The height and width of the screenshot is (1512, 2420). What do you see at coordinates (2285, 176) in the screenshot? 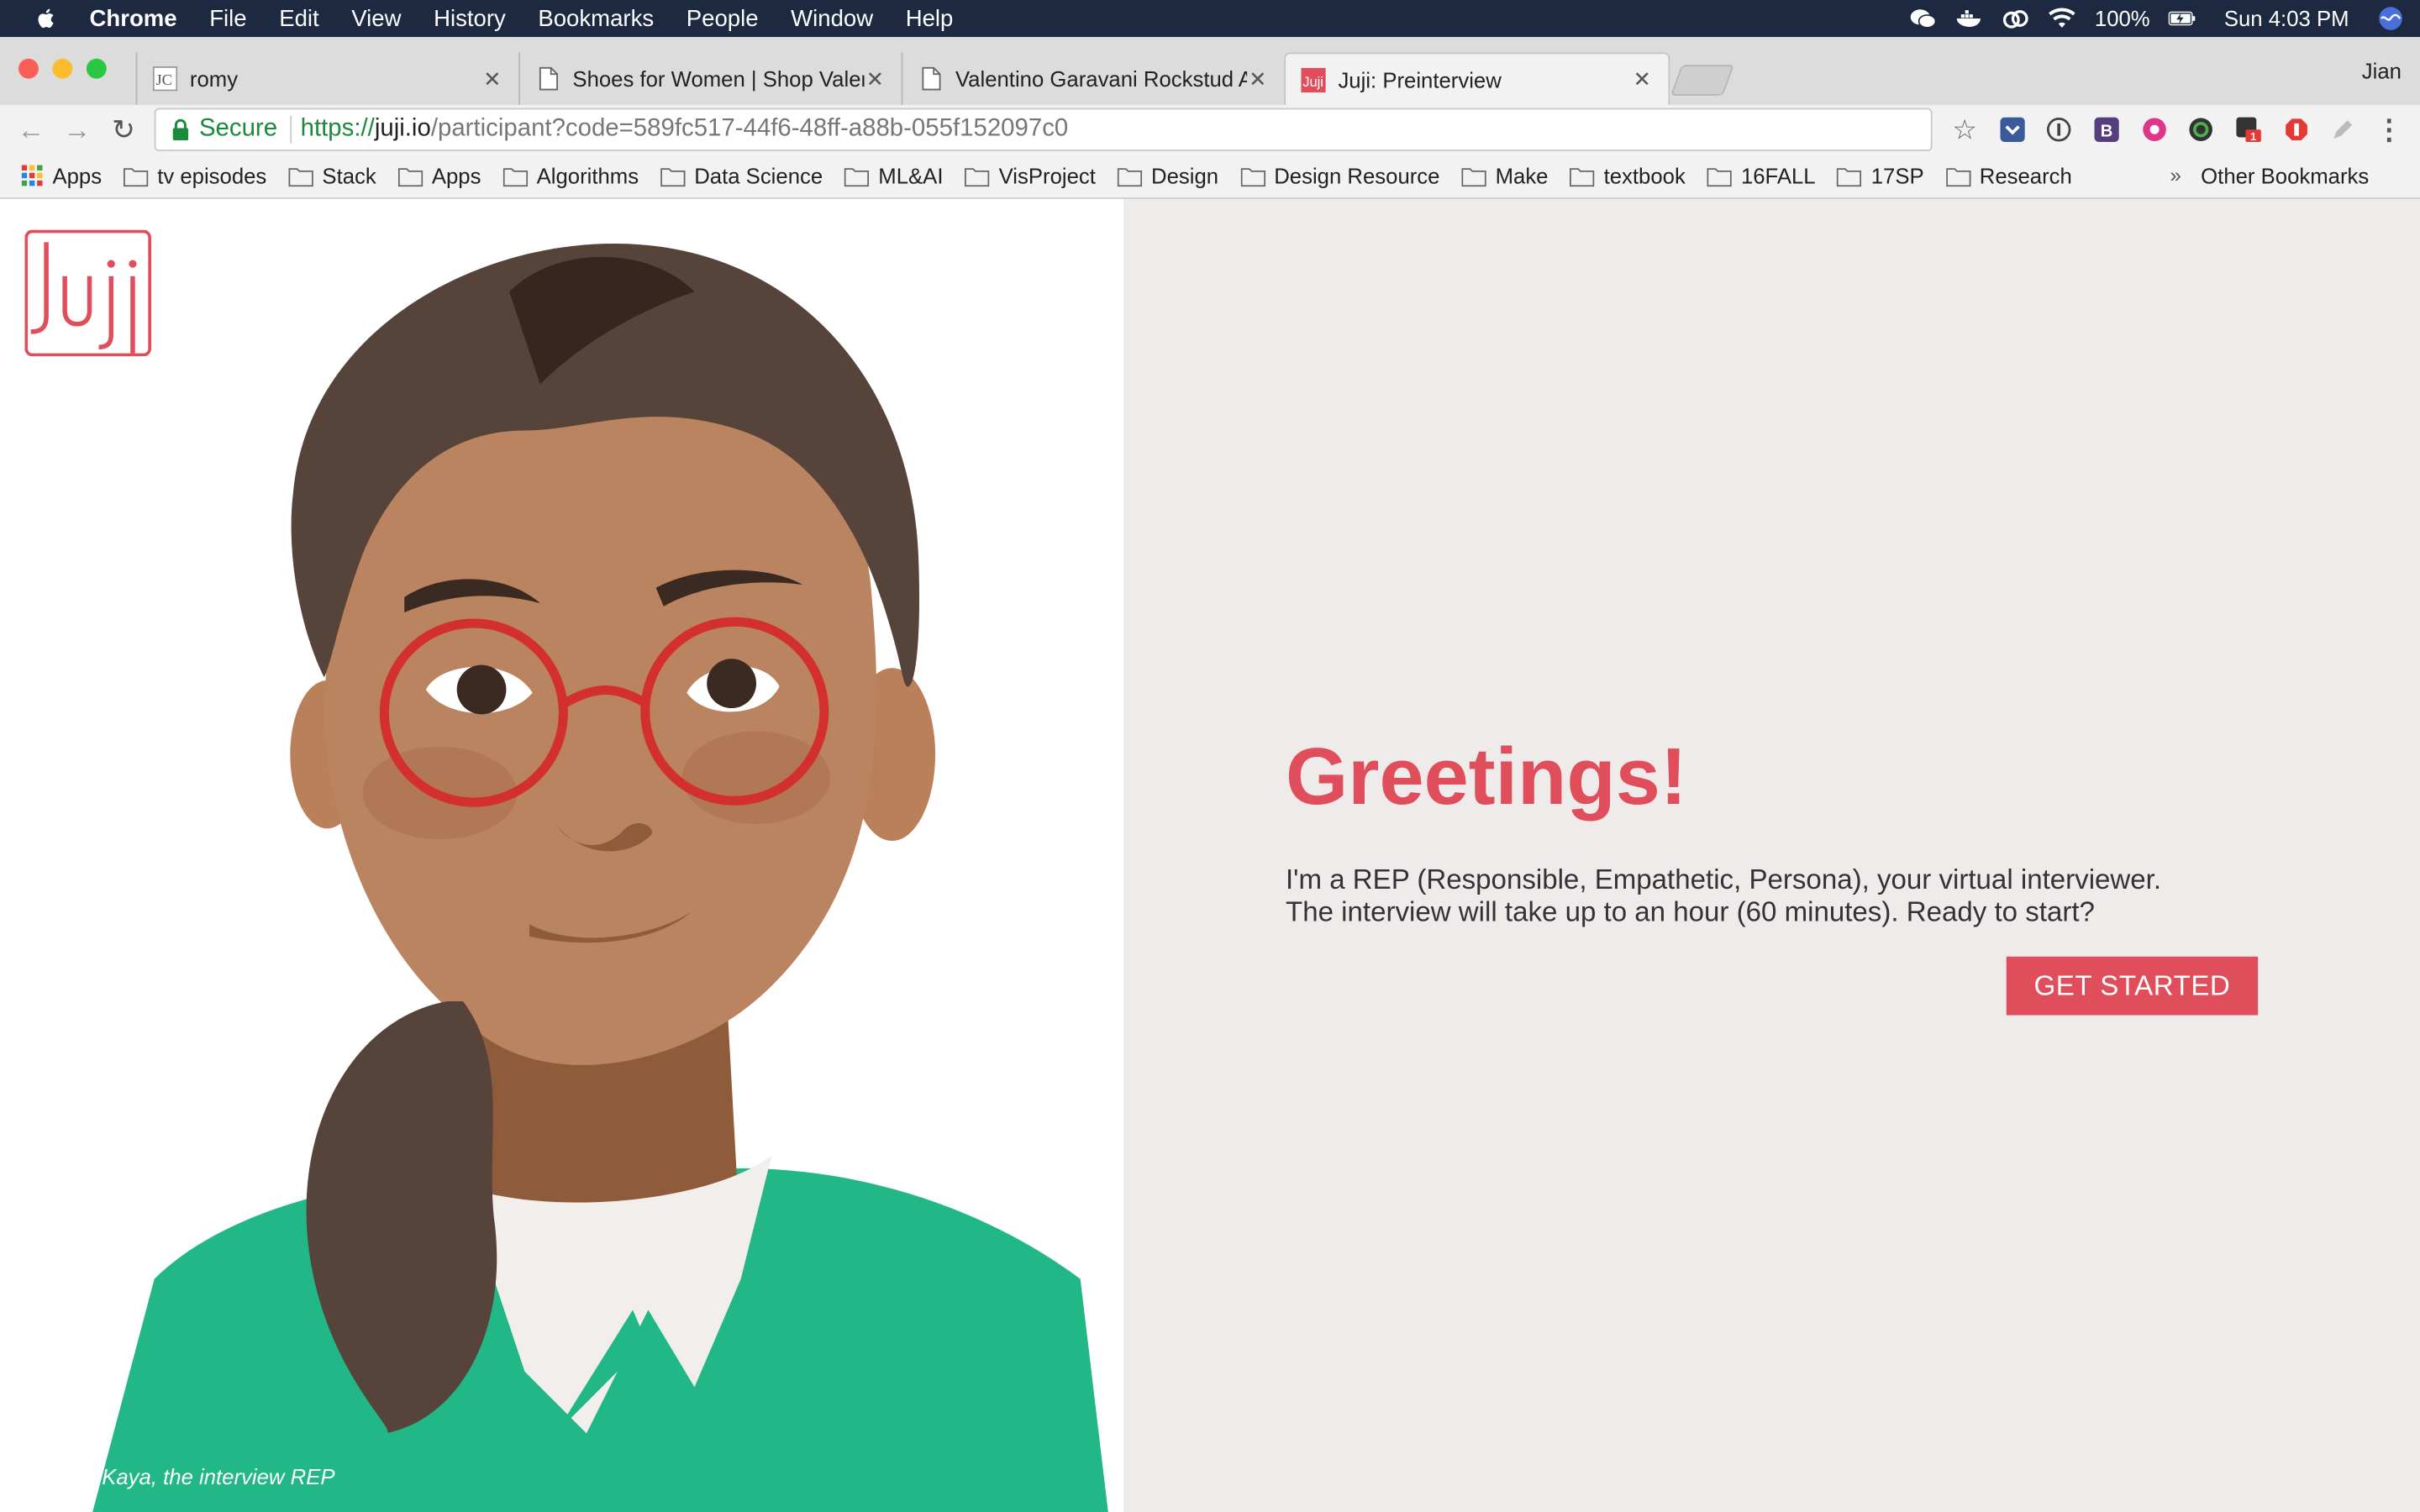
I see `bookmark-folder-other: Other Bookmarks` at bounding box center [2285, 176].